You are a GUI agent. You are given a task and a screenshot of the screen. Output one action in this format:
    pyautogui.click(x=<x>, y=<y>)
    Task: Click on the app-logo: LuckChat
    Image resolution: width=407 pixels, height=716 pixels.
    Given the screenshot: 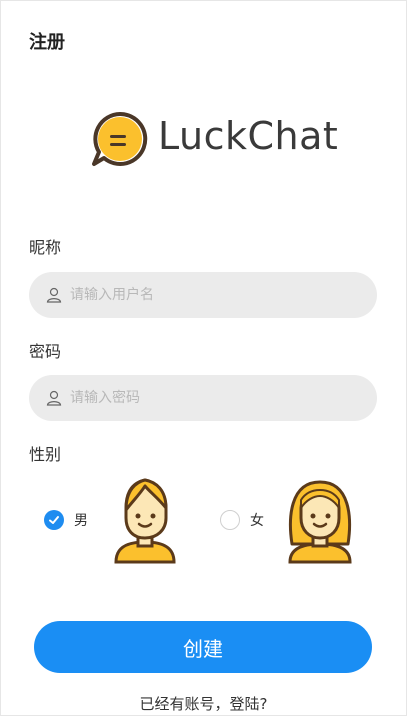 What is the action you would take?
    pyautogui.click(x=214, y=140)
    